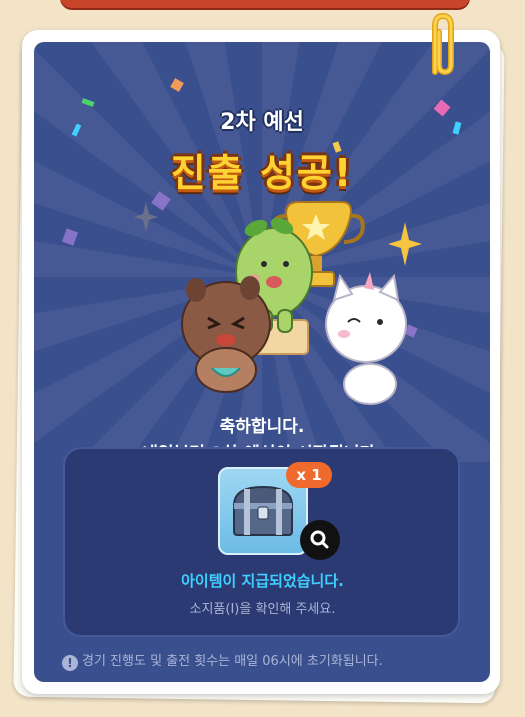 The height and width of the screenshot is (717, 525). I want to click on result-title: 진출 성공!, so click(262, 173).